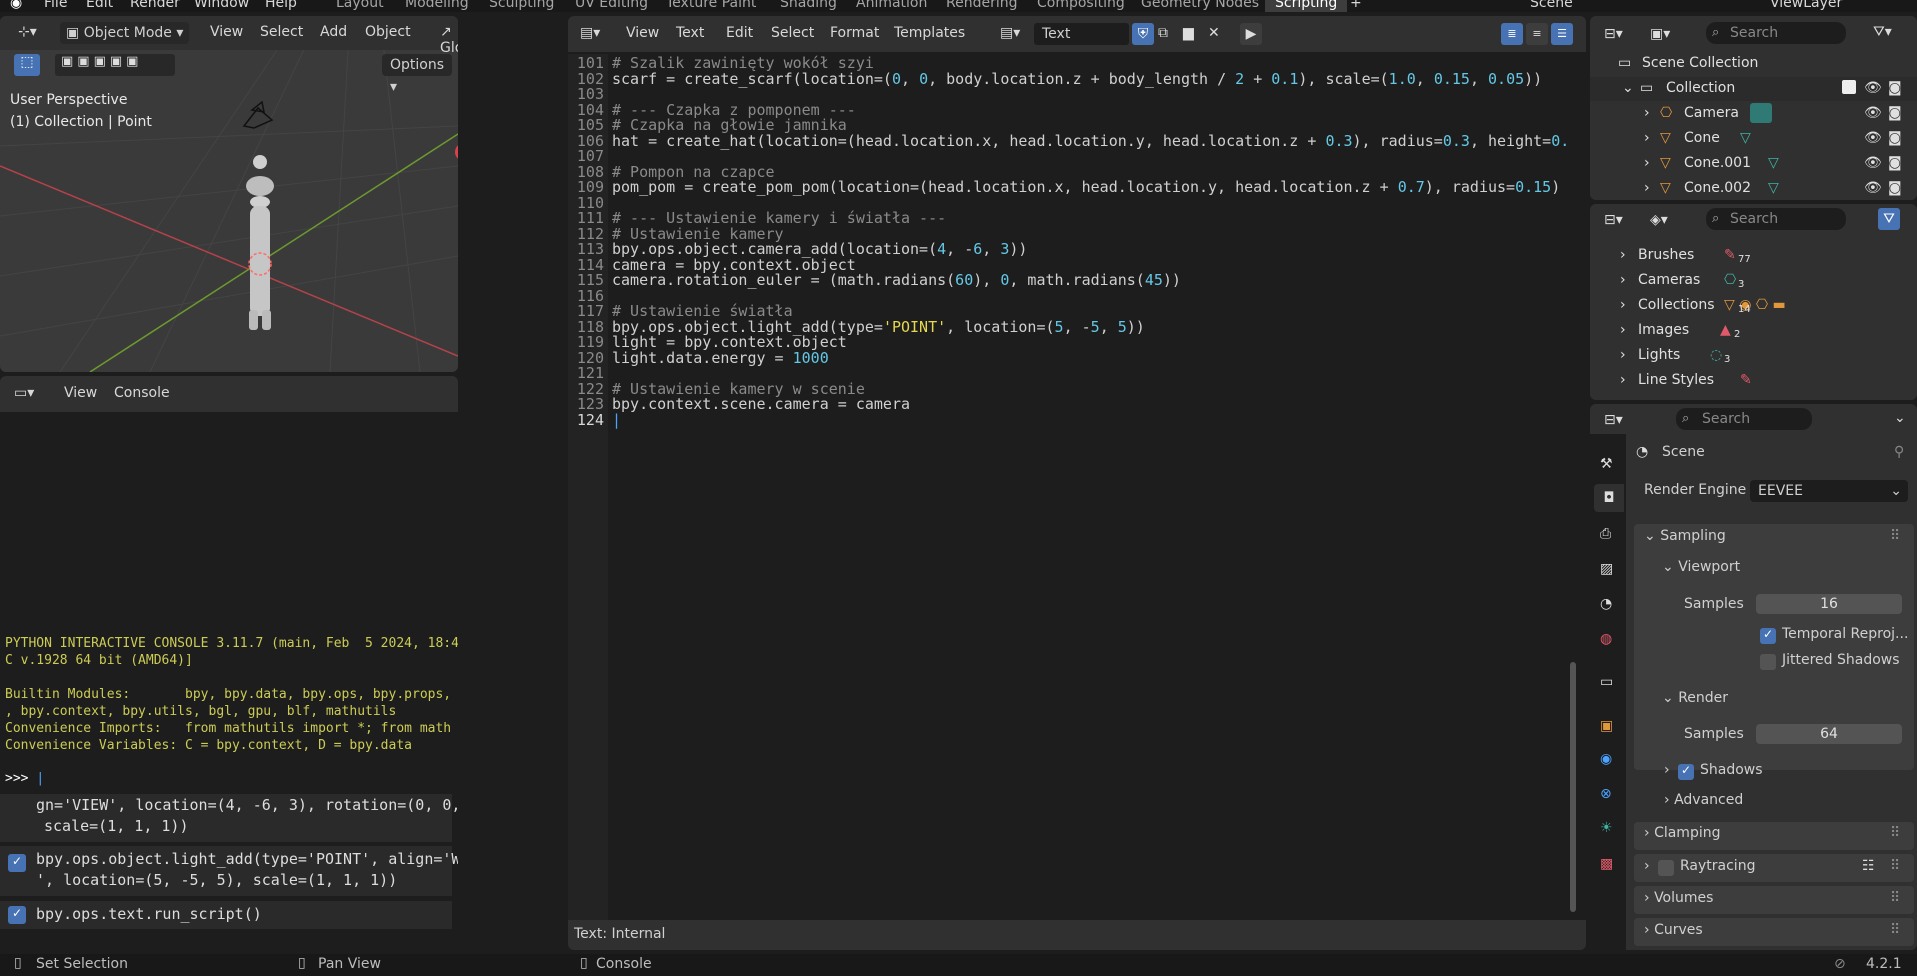 Image resolution: width=1917 pixels, height=976 pixels. Describe the element at coordinates (1606, 639) in the screenshot. I see `world-tab-icon: ◍` at that location.